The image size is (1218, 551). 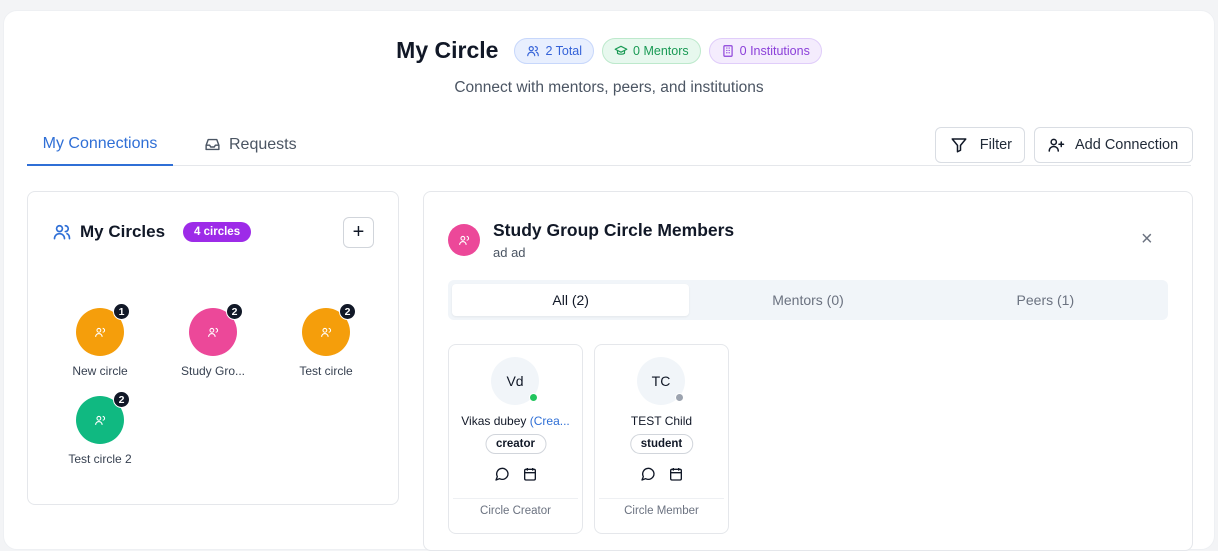 I want to click on avatar: Vd, so click(x=515, y=381).